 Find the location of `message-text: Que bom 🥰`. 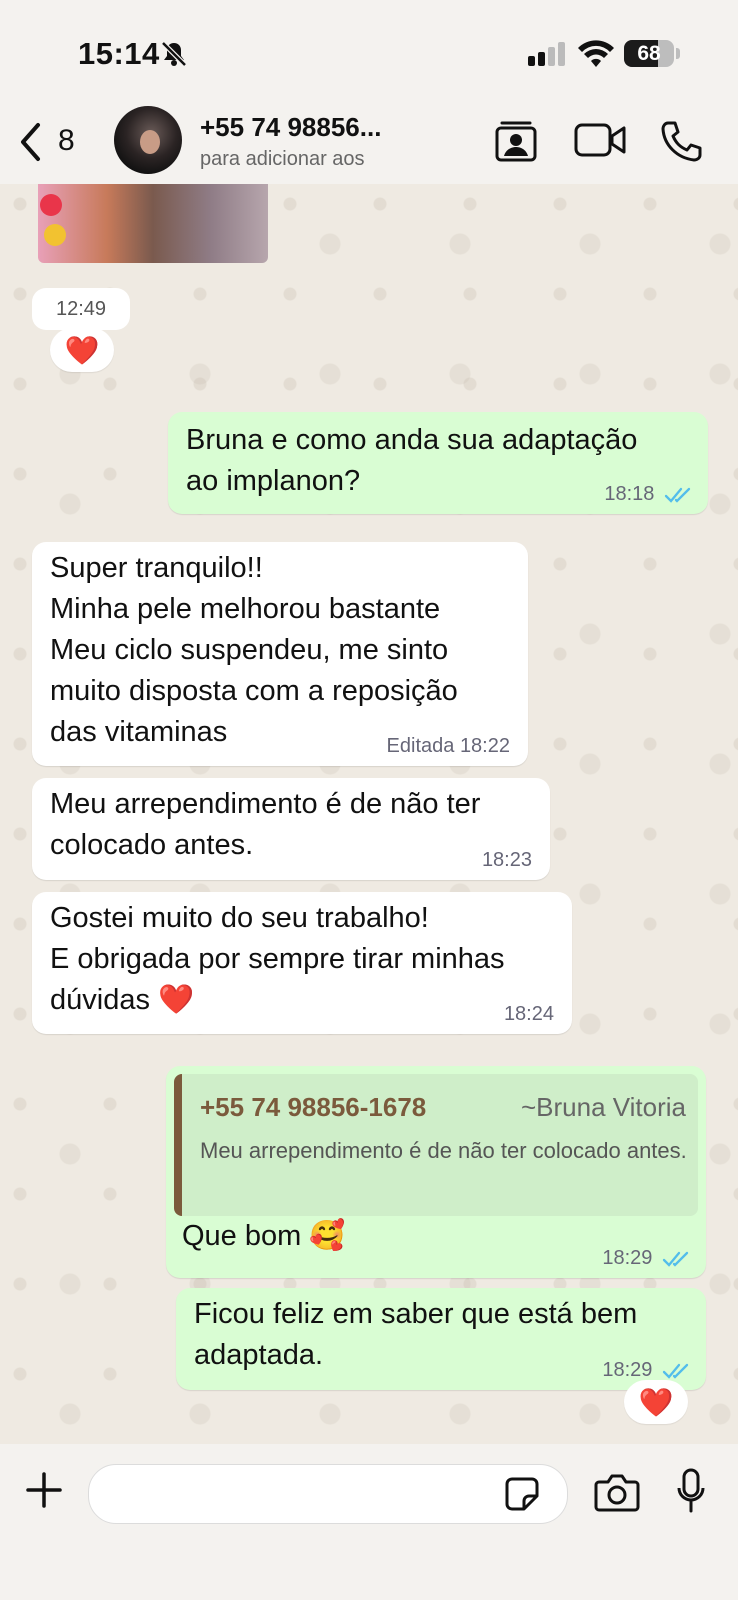

message-text: Que bom 🥰 is located at coordinates (264, 1236).